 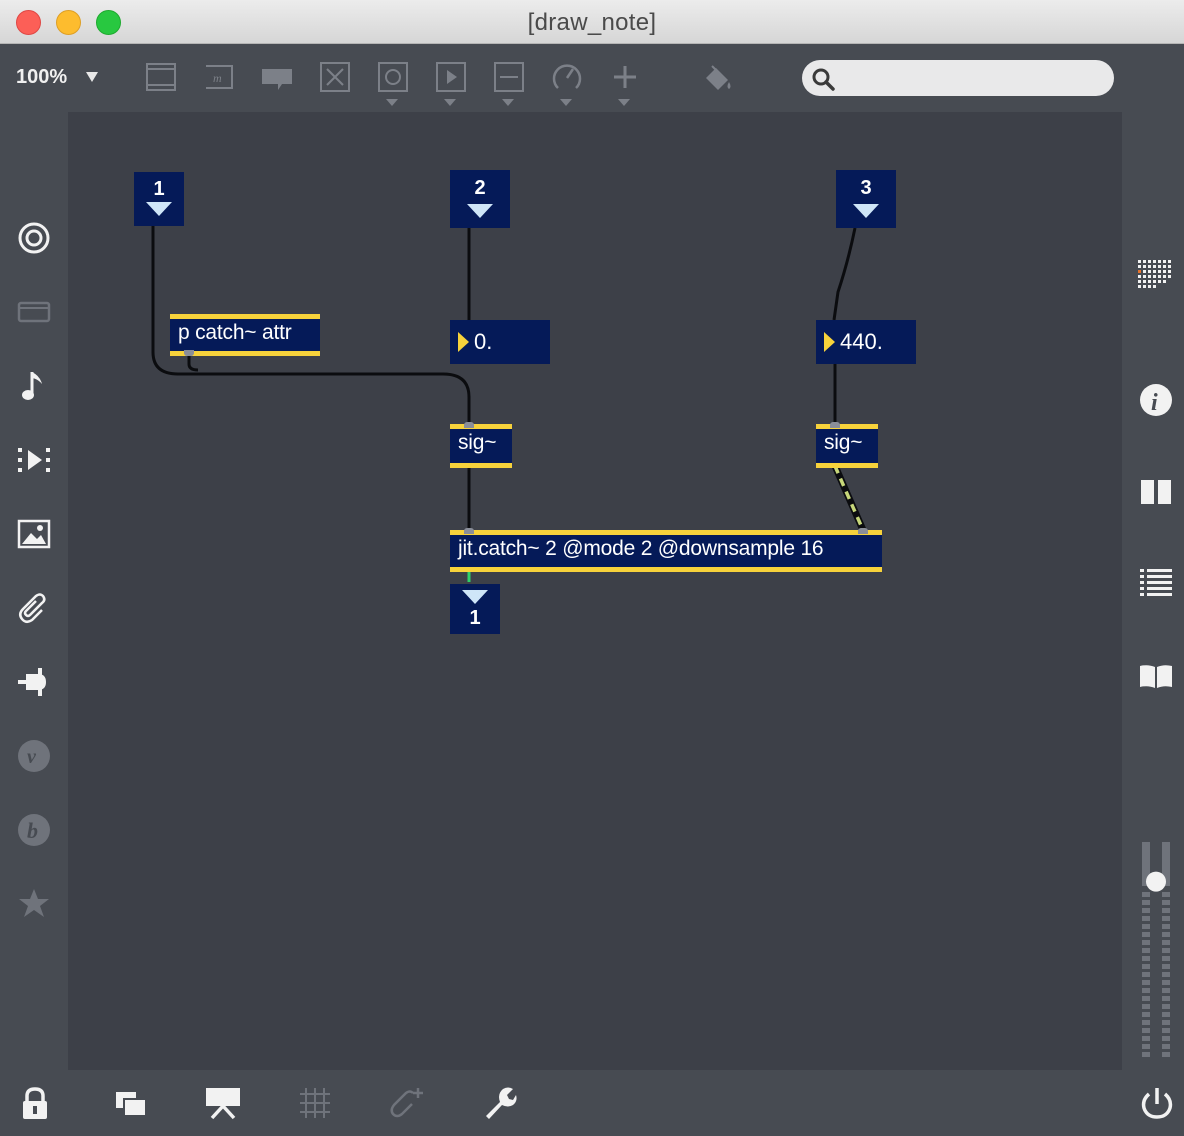 I want to click on video-icon, so click(x=34, y=460).